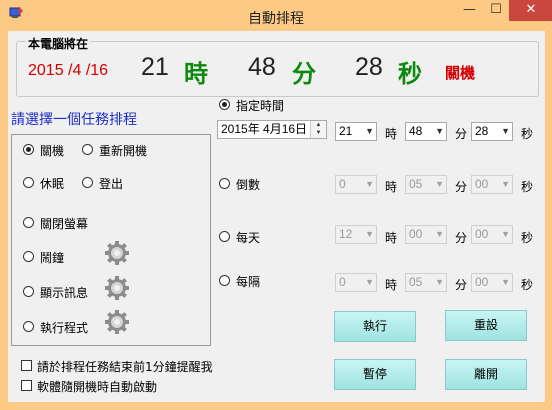 The width and height of the screenshot is (552, 410). Describe the element at coordinates (87, 182) in the screenshot. I see `task-logout-radio` at that location.